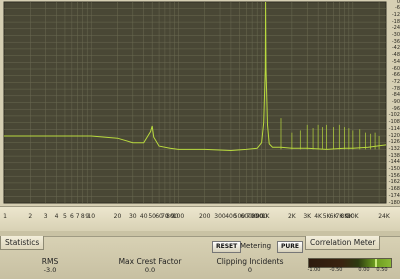 This screenshot has width=400, height=279. I want to click on corr-tick: 0.00, so click(364, 270).